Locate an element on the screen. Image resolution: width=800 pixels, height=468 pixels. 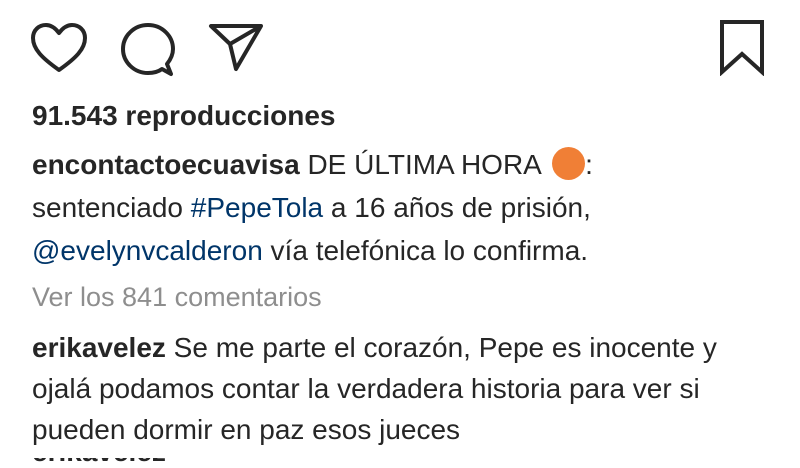
paper-plane-icon is located at coordinates (236, 47).